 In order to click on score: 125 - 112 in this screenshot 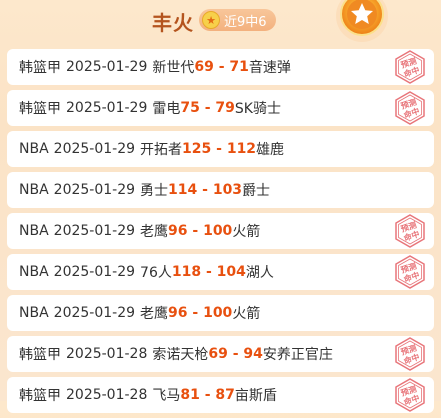, I will do `click(219, 149)`.